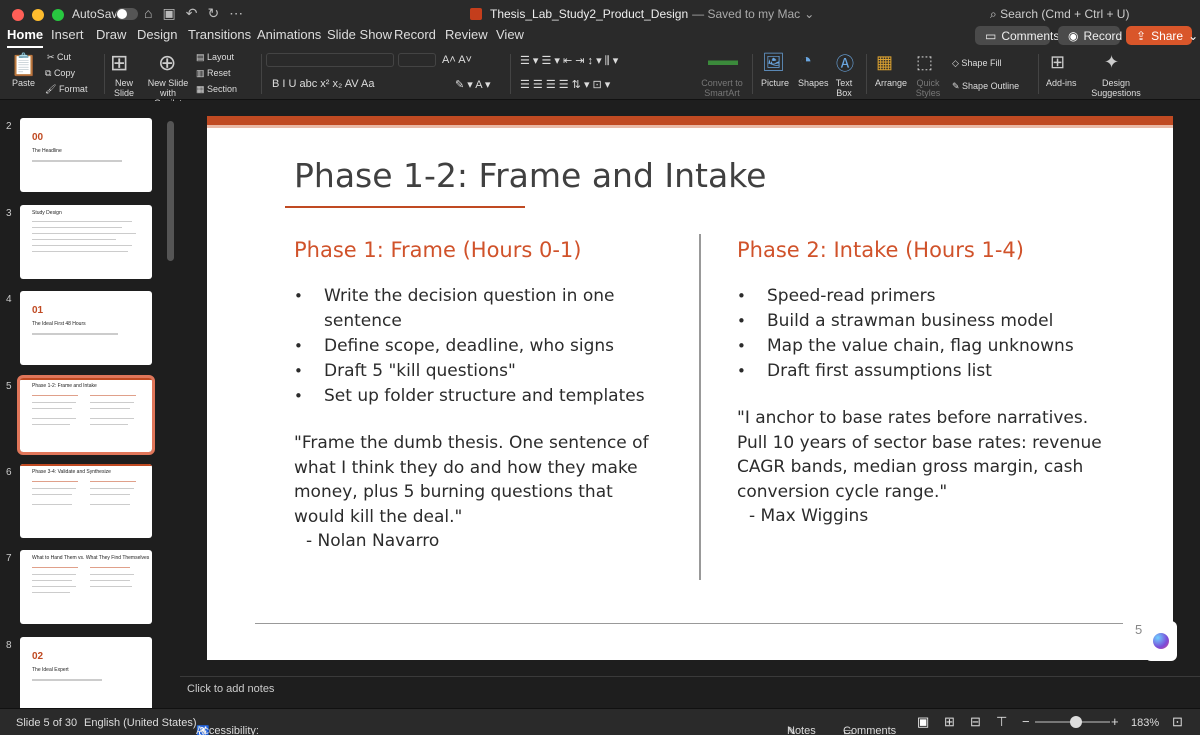  I want to click on tab-insert: Insert, so click(67, 38).